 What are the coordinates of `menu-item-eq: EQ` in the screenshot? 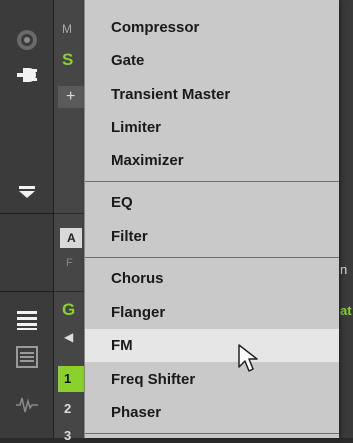 It's located at (212, 202).